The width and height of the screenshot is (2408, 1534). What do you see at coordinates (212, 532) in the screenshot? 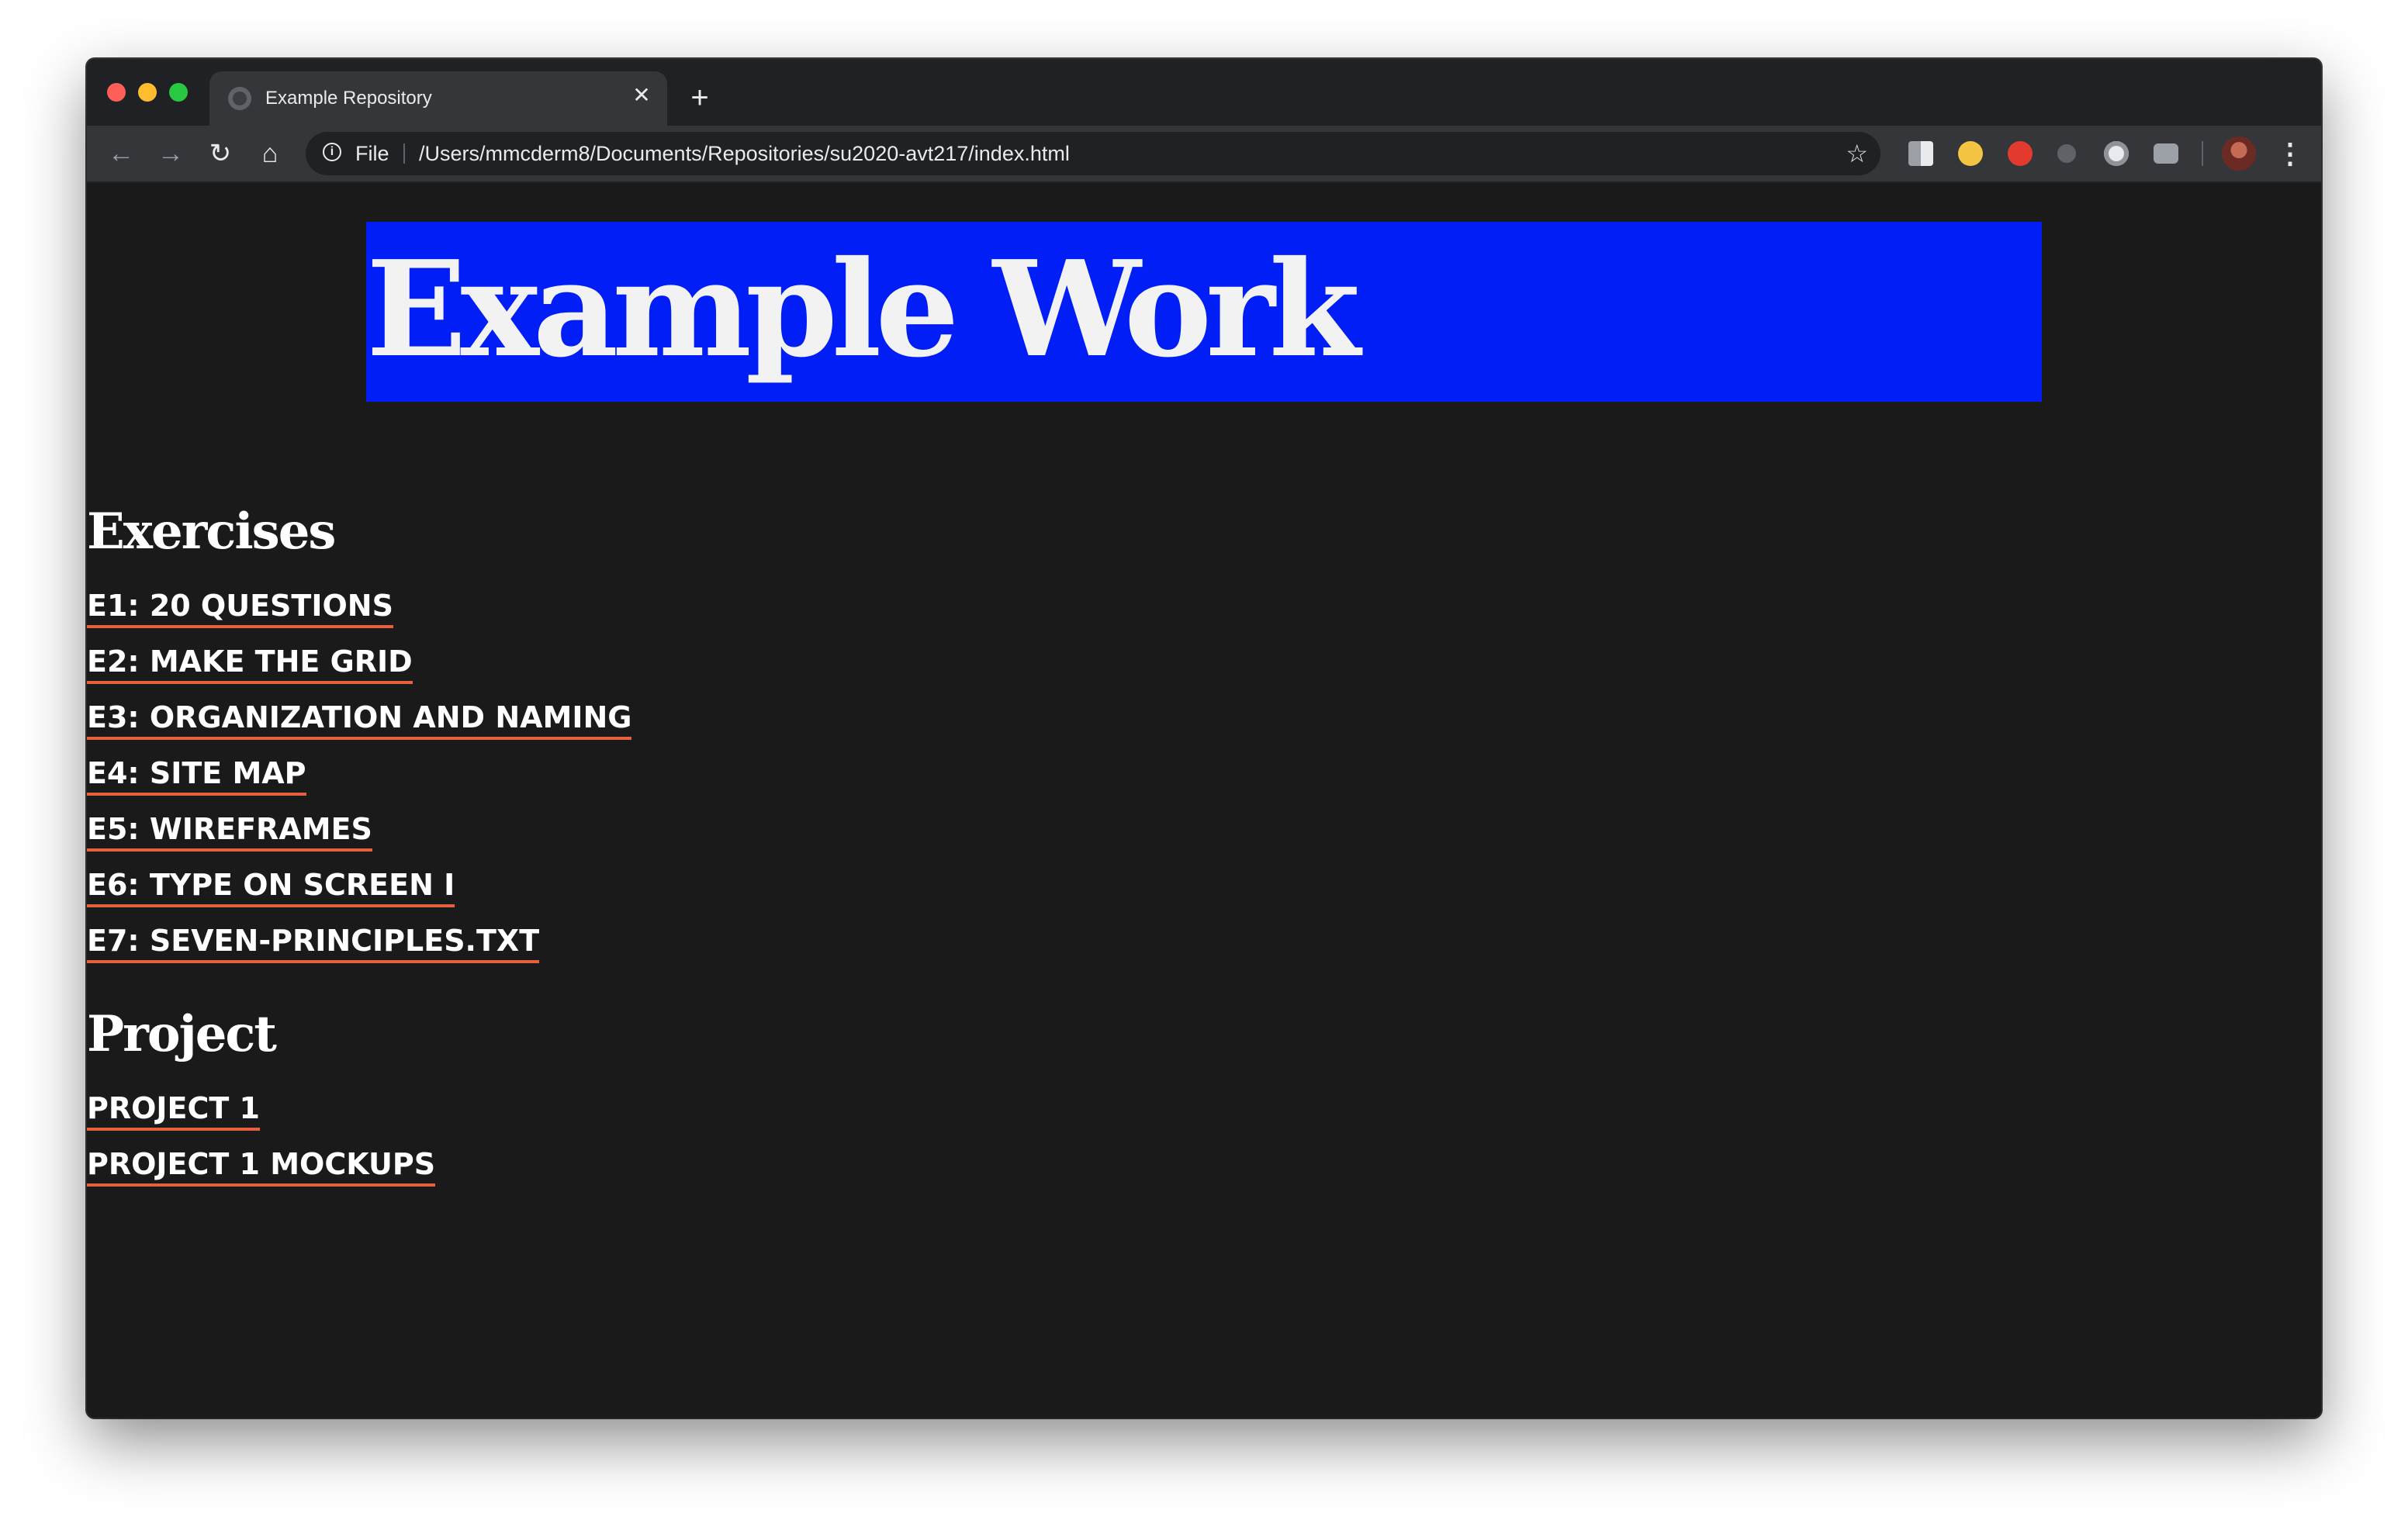
I see `section-heading-exercises: Exercises` at bounding box center [212, 532].